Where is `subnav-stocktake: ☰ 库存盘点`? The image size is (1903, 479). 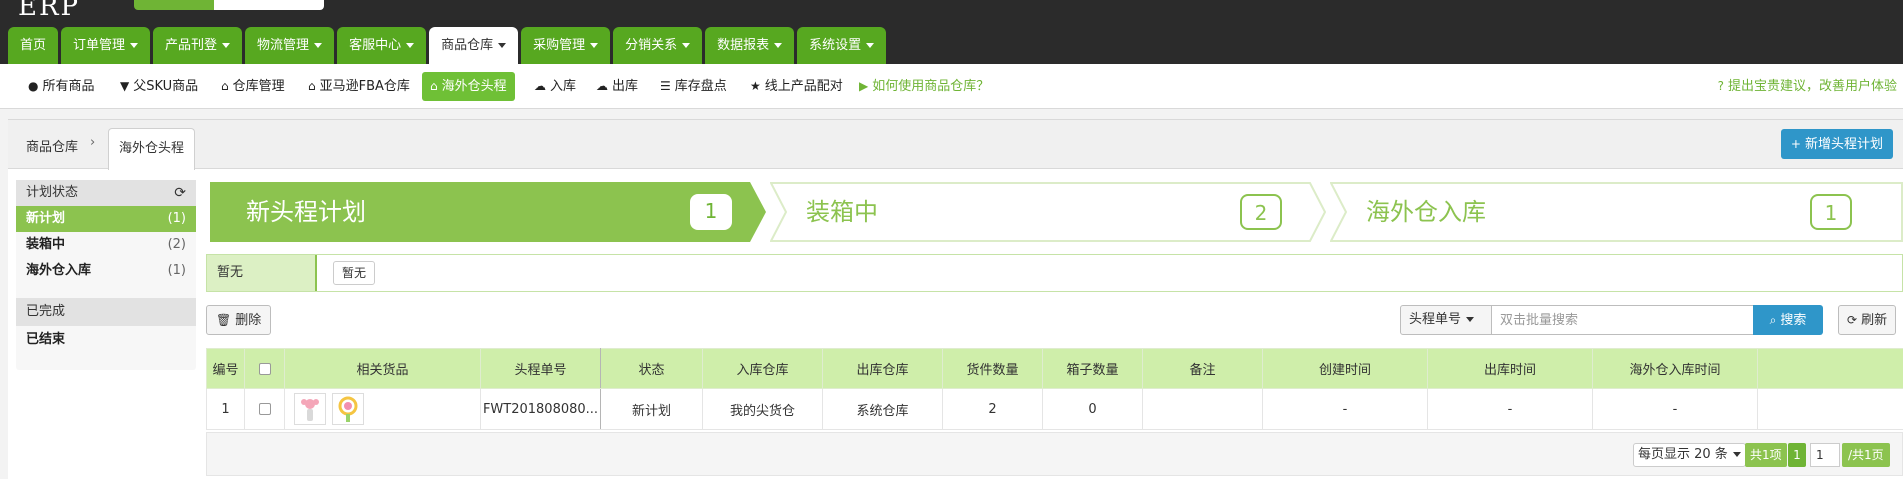 subnav-stocktake: ☰ 库存盘点 is located at coordinates (693, 86).